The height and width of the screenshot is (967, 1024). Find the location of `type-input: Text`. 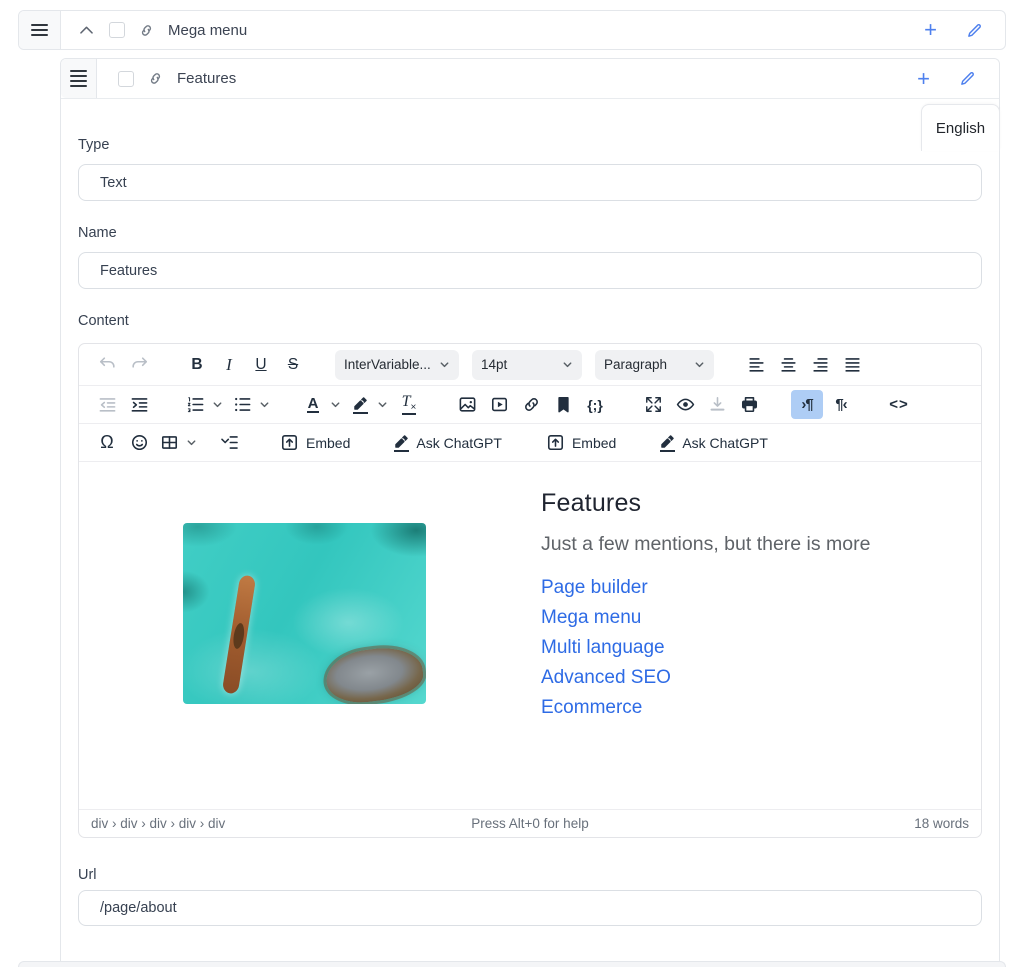

type-input: Text is located at coordinates (530, 182).